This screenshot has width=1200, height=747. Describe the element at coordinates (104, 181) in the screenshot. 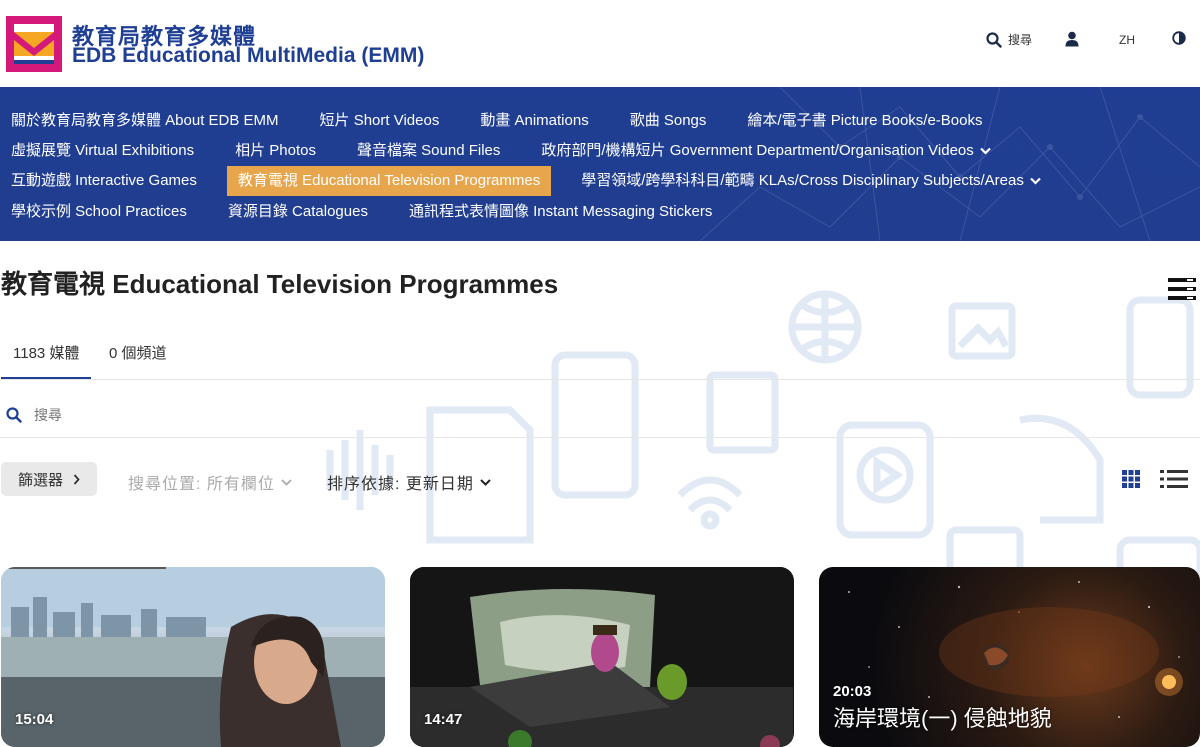

I see `nav-item-interactive-games: 互動遊戲 Interactive Games` at that location.